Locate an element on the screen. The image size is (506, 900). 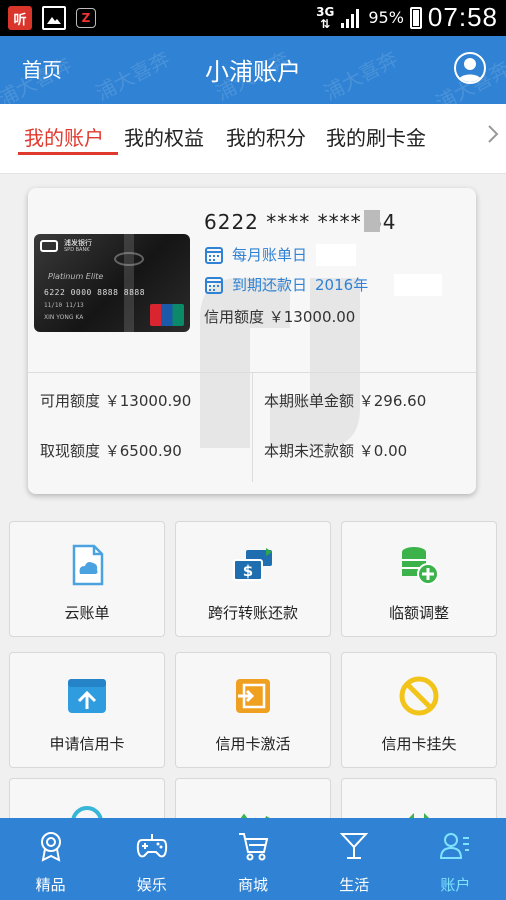
tile-label: 信用卡激活 is located at coordinates (253, 744).